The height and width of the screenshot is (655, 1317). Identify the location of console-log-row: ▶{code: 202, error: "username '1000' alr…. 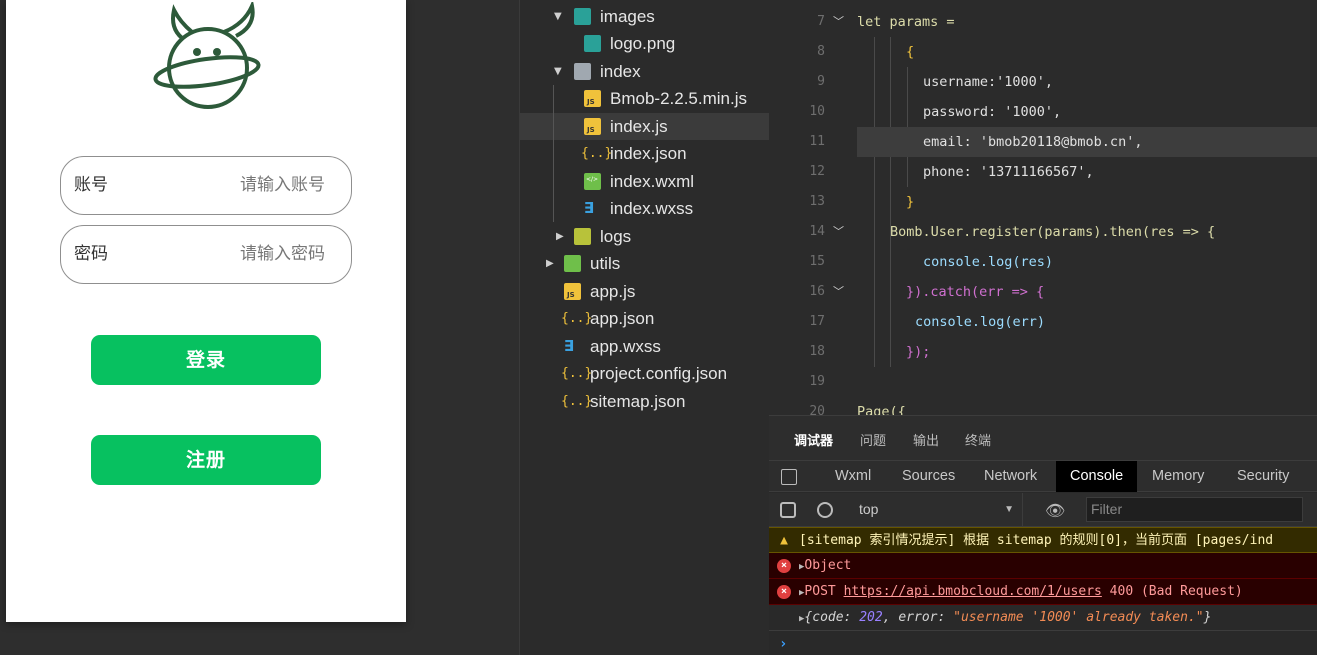
(1043, 618).